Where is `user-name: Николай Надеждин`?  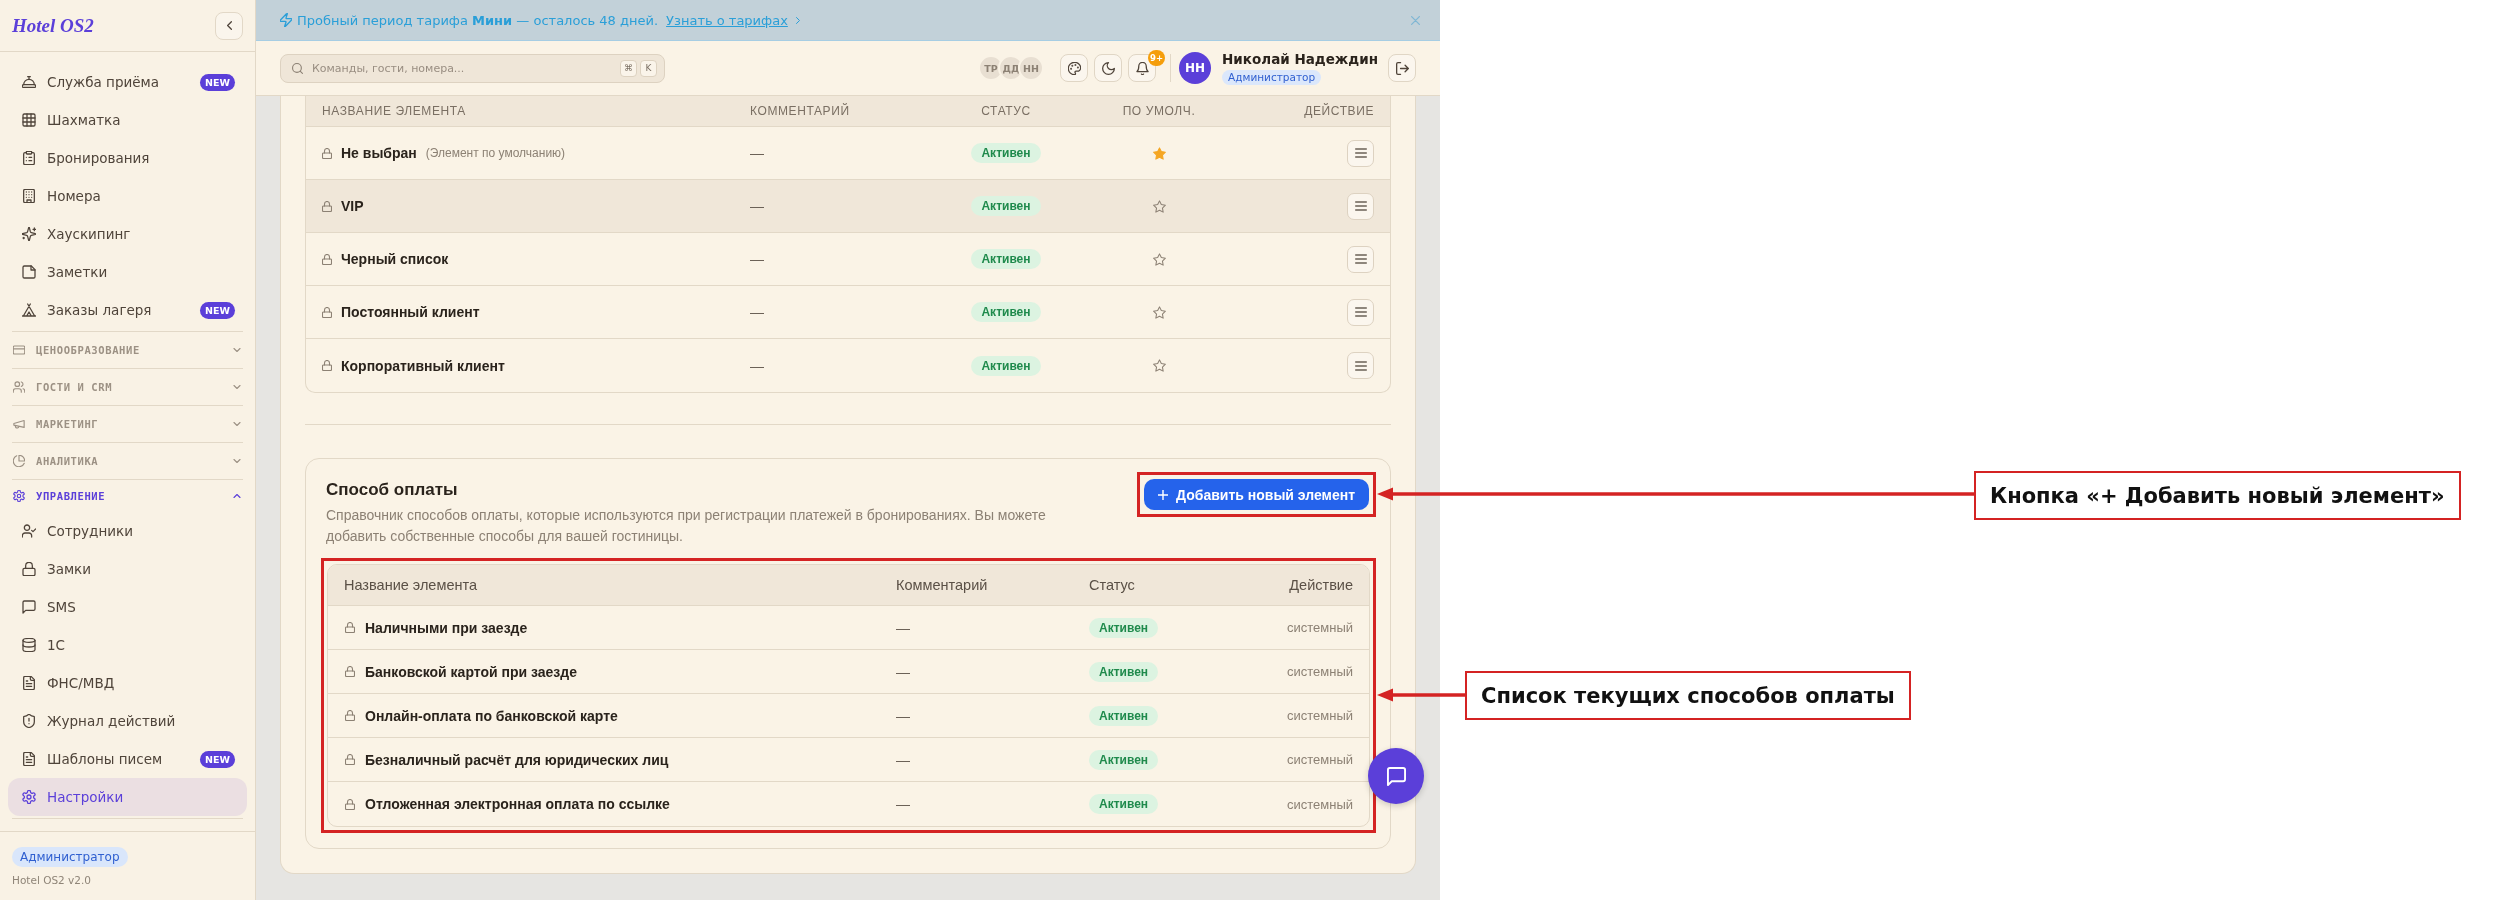
user-name: Николай Надеждин is located at coordinates (1300, 59).